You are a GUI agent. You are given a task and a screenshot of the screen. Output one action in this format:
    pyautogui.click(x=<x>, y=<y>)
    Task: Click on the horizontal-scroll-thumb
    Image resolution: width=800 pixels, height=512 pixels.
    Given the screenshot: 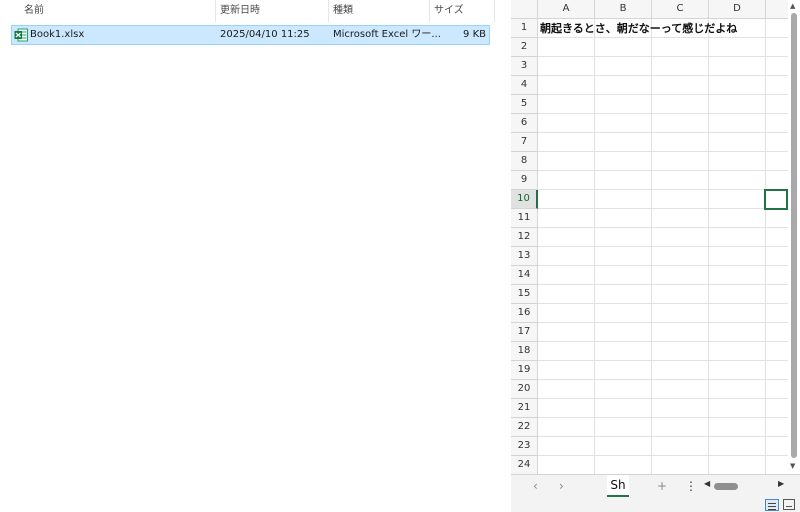 What is the action you would take?
    pyautogui.click(x=726, y=486)
    